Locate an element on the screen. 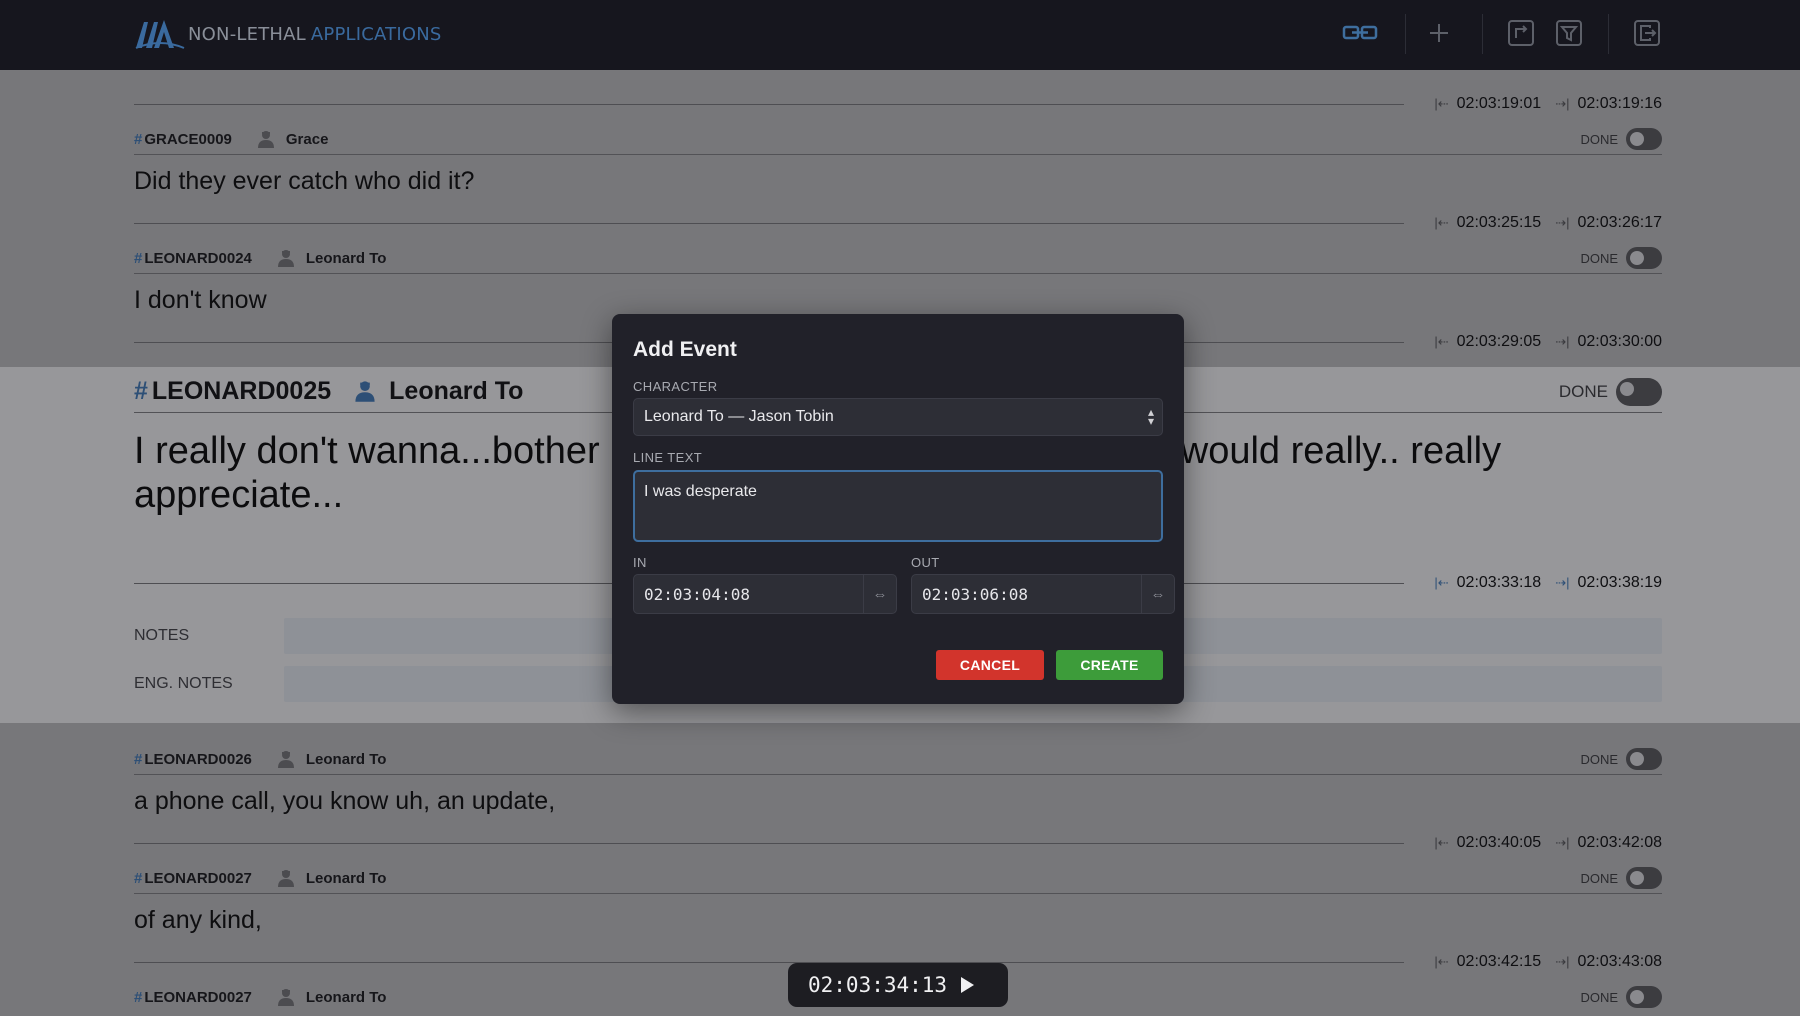 The height and width of the screenshot is (1016, 1800). out-timecode: 02:03:43:08 is located at coordinates (1619, 962).